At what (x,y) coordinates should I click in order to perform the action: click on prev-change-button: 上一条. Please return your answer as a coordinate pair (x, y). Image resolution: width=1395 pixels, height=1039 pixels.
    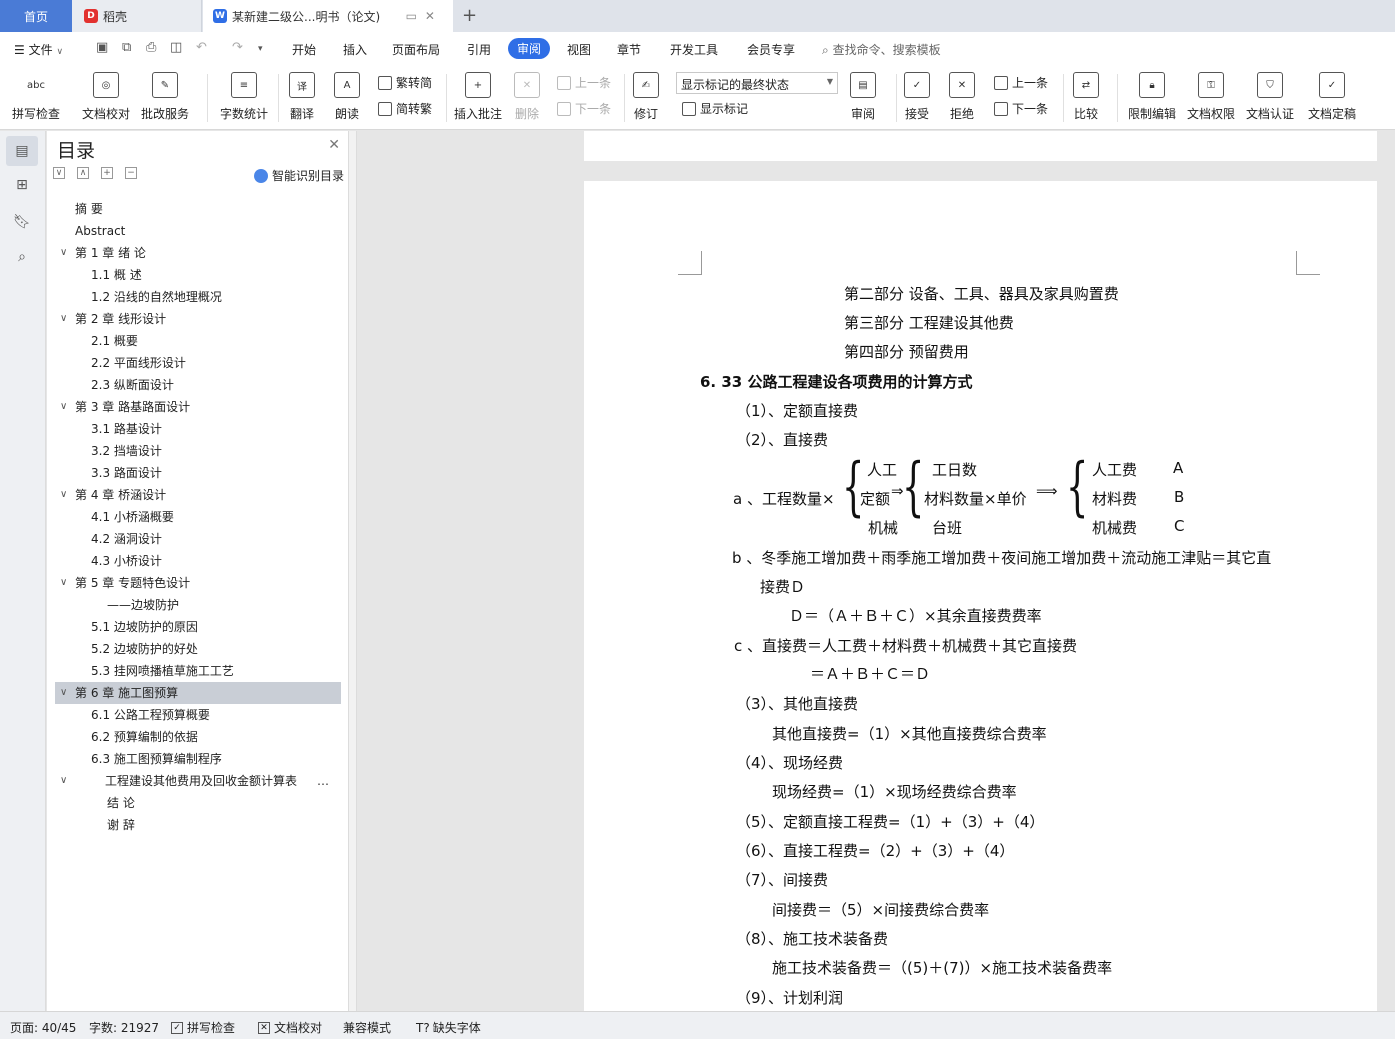
    Looking at the image, I should click on (1021, 82).